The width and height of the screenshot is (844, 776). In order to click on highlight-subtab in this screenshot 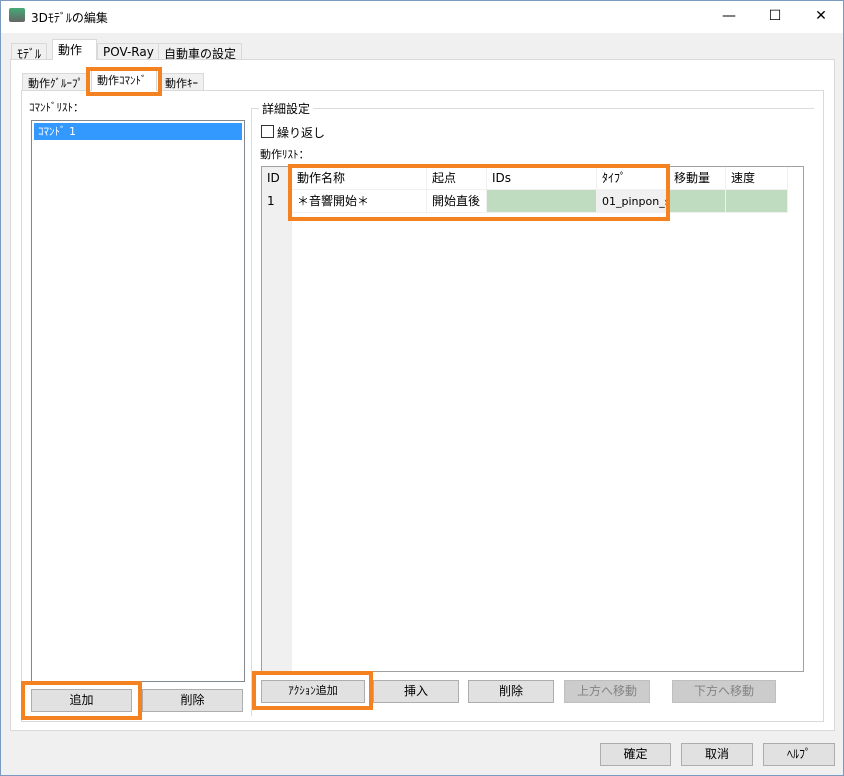, I will do `click(124, 81)`.